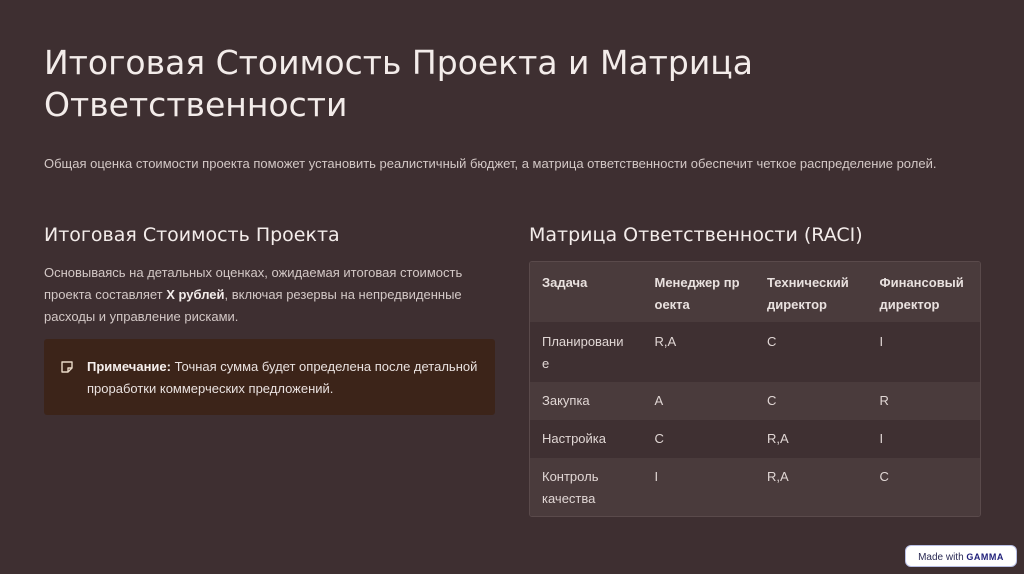  What do you see at coordinates (129, 366) in the screenshot?
I see `note-label: Примечание:` at bounding box center [129, 366].